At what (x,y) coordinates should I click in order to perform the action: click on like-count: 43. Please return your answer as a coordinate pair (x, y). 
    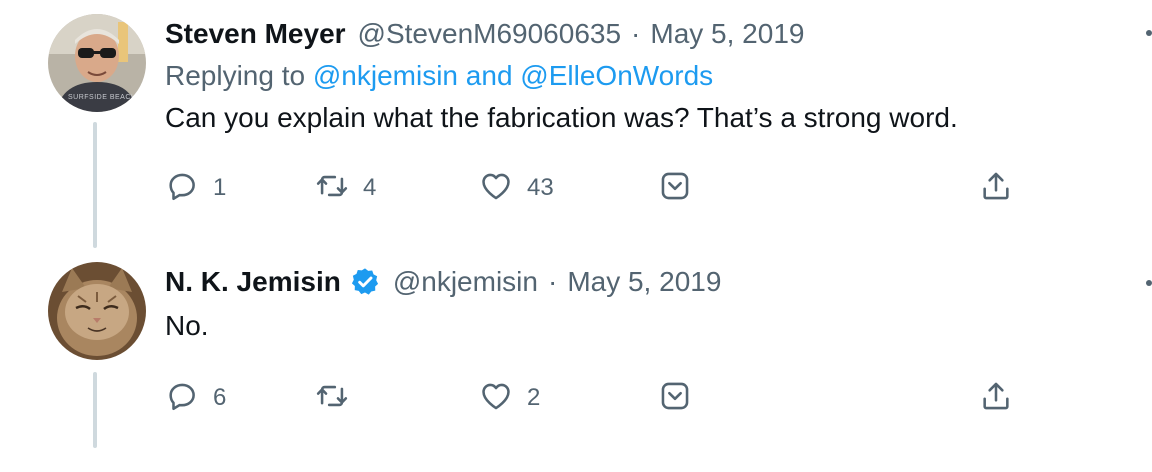
    Looking at the image, I should click on (540, 187).